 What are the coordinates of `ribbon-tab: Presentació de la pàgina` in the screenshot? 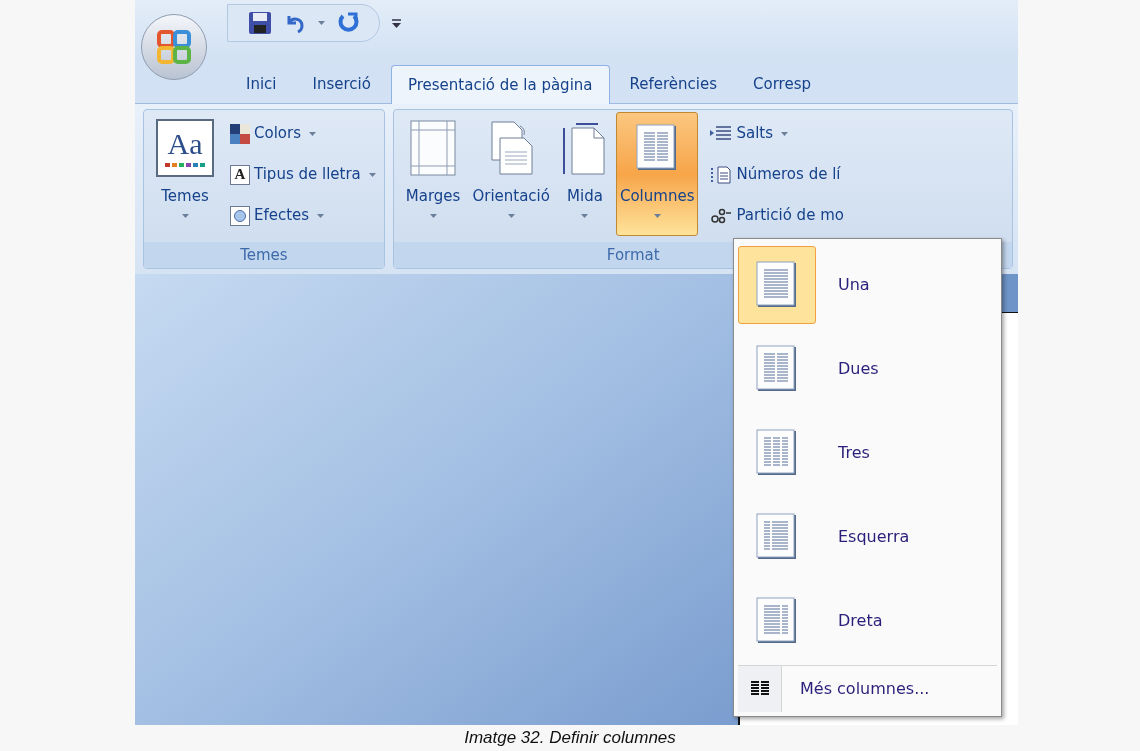 It's located at (500, 84).